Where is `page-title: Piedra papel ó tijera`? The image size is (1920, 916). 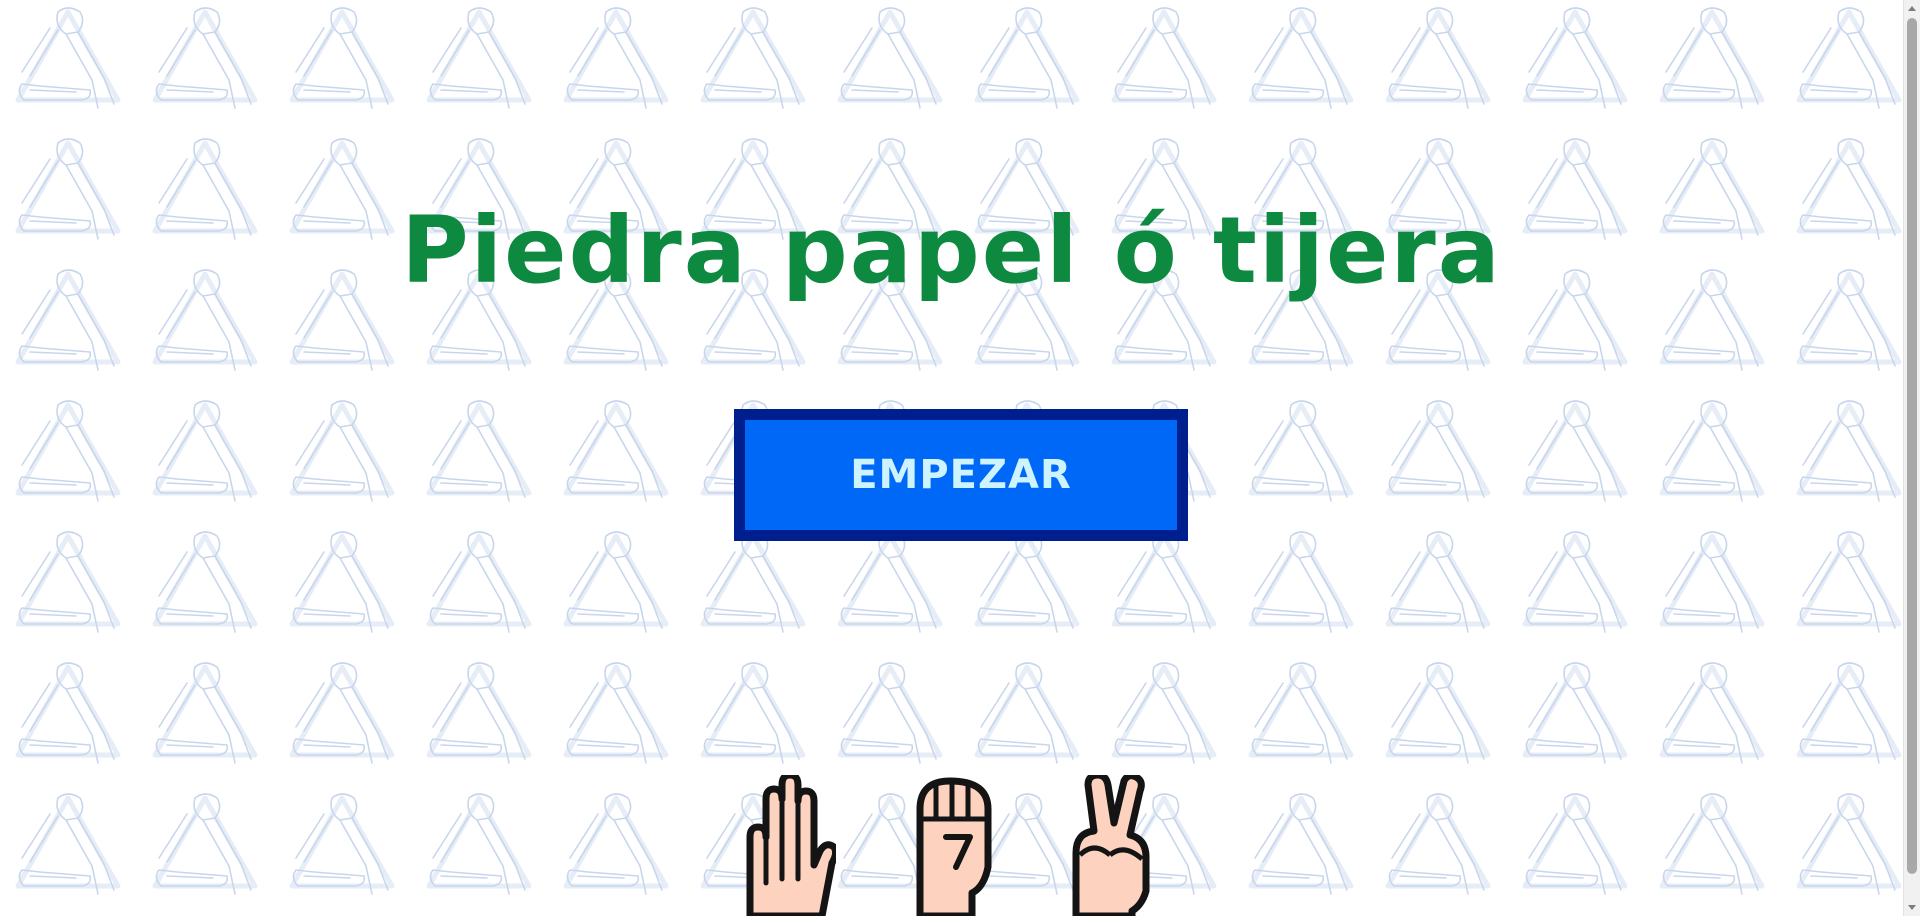 page-title: Piedra papel ó tijera is located at coordinates (951, 250).